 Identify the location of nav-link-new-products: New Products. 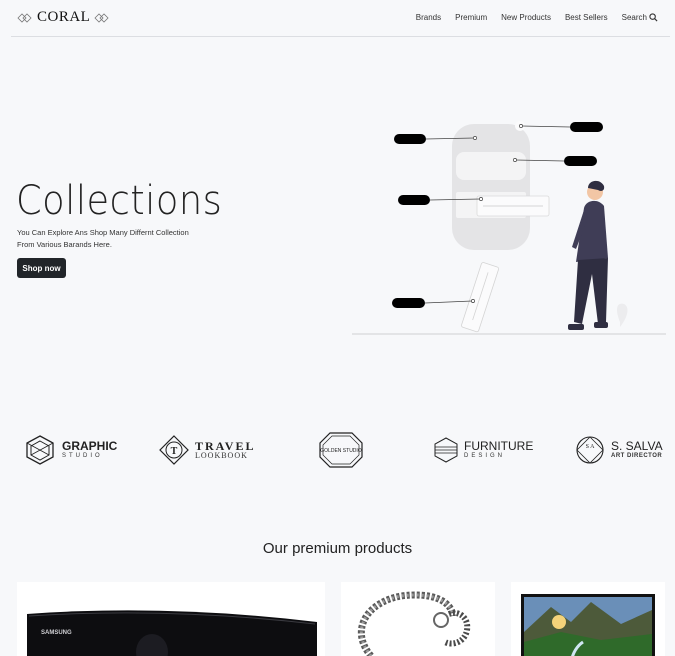
(526, 17).